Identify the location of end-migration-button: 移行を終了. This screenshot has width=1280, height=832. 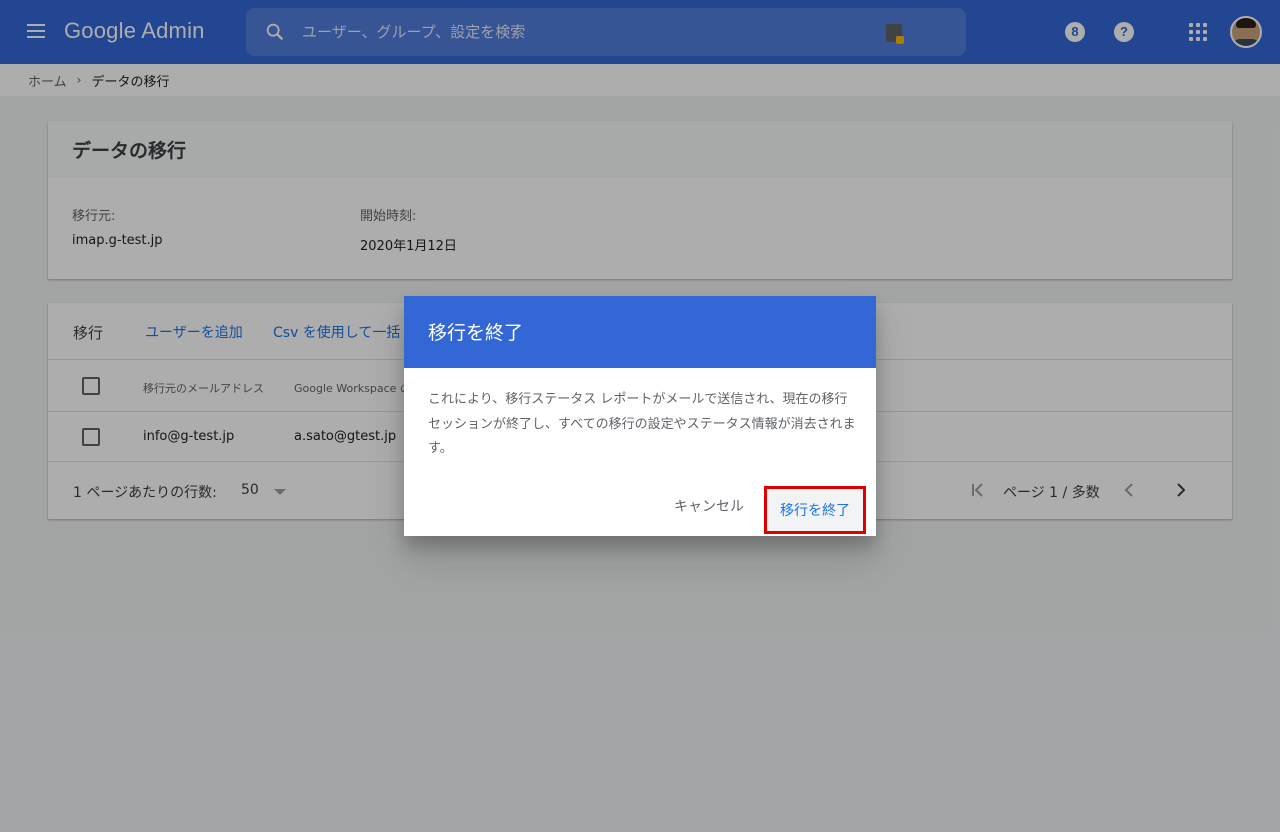
(815, 510).